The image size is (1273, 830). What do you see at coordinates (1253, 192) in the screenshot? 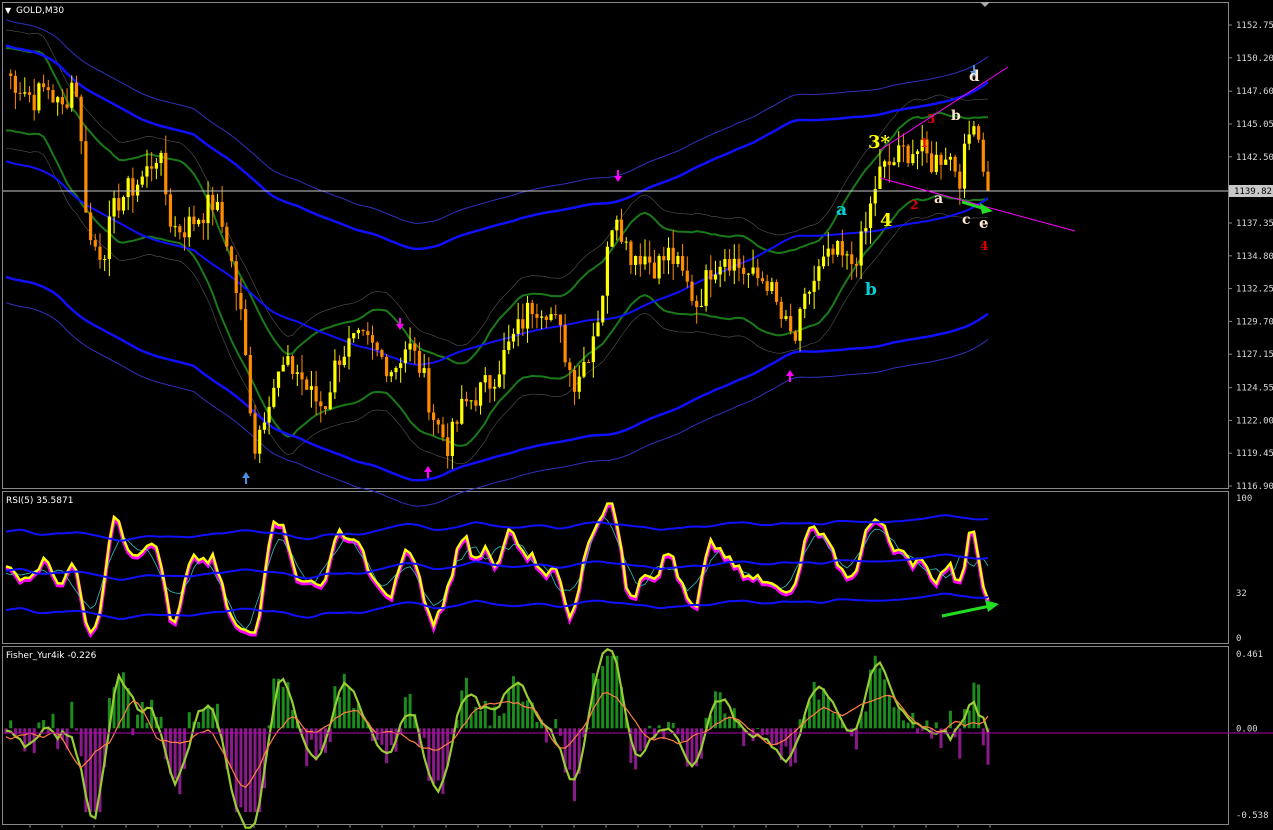
I see `current-price-label: 1139.82` at bounding box center [1253, 192].